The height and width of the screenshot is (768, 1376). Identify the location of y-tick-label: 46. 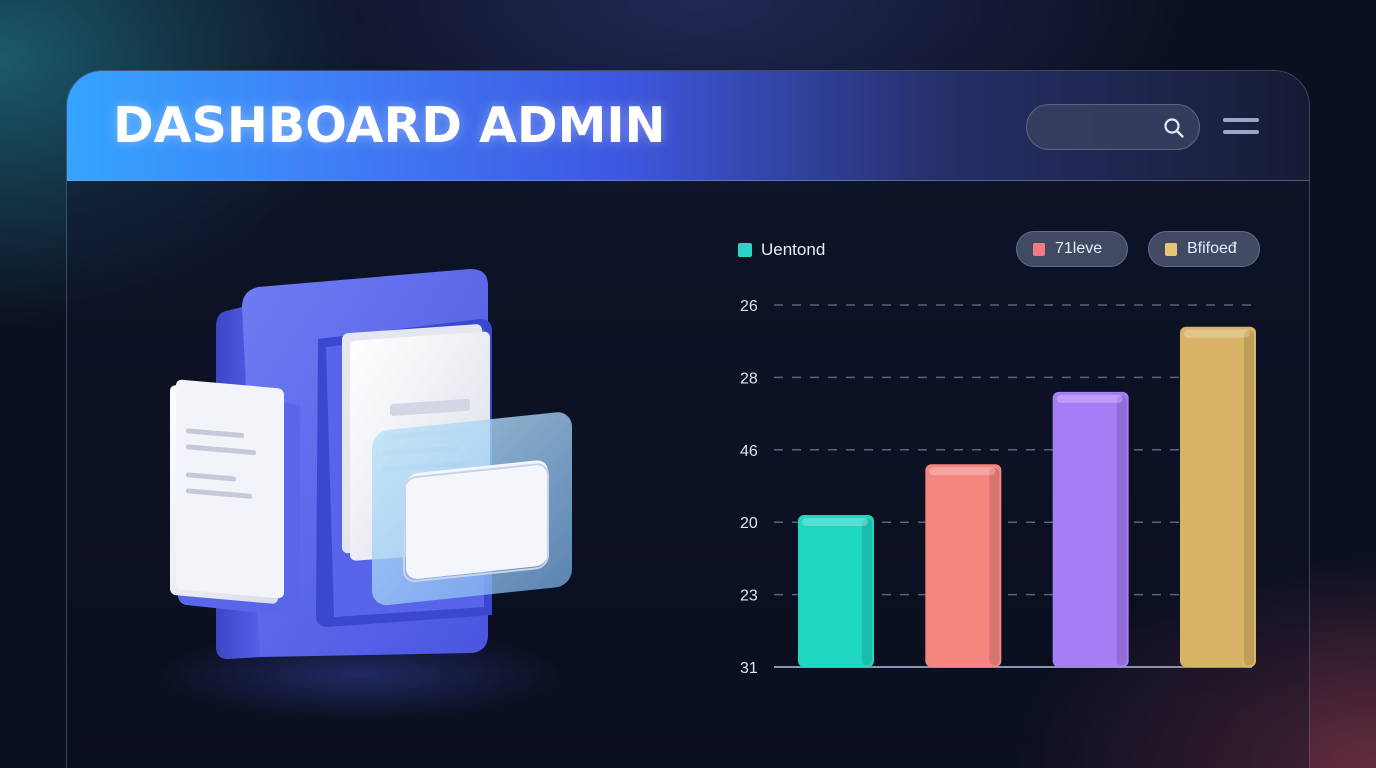
(749, 451).